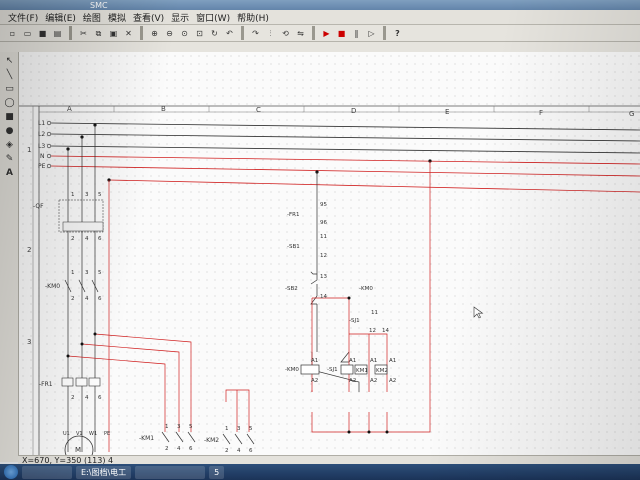  Describe the element at coordinates (9, 117) in the screenshot. I see `fill-rect-tool-icon: ■` at that location.